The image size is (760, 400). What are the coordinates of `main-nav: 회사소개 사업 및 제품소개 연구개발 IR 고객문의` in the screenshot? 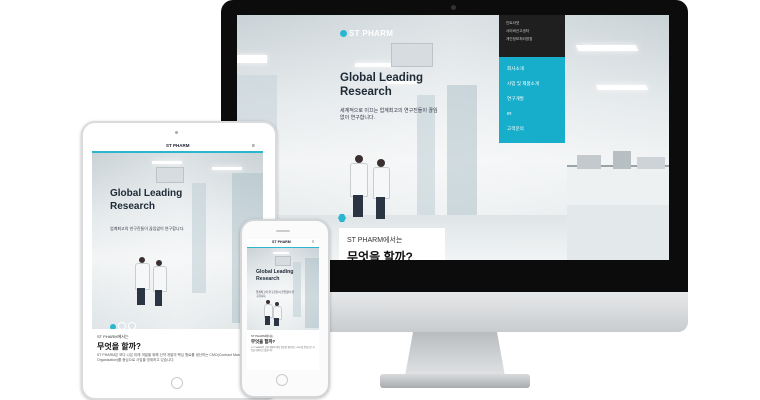 It's located at (532, 100).